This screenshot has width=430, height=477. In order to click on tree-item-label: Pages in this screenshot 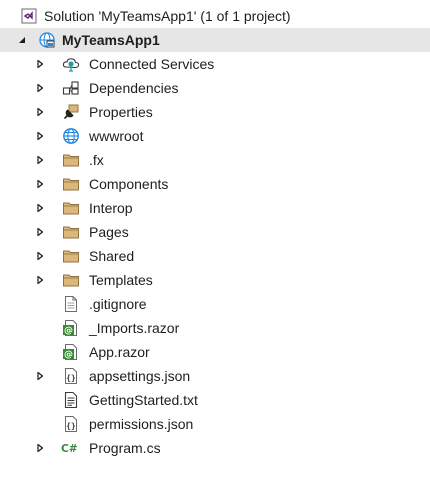, I will do `click(109, 232)`.